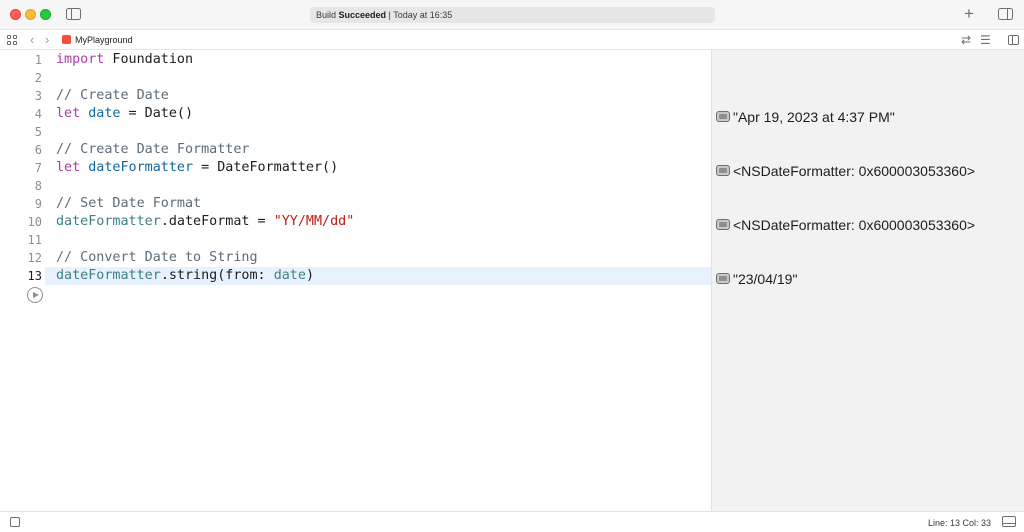 This screenshot has width=1024, height=532. What do you see at coordinates (38, 204) in the screenshot?
I see `line-number: 9` at bounding box center [38, 204].